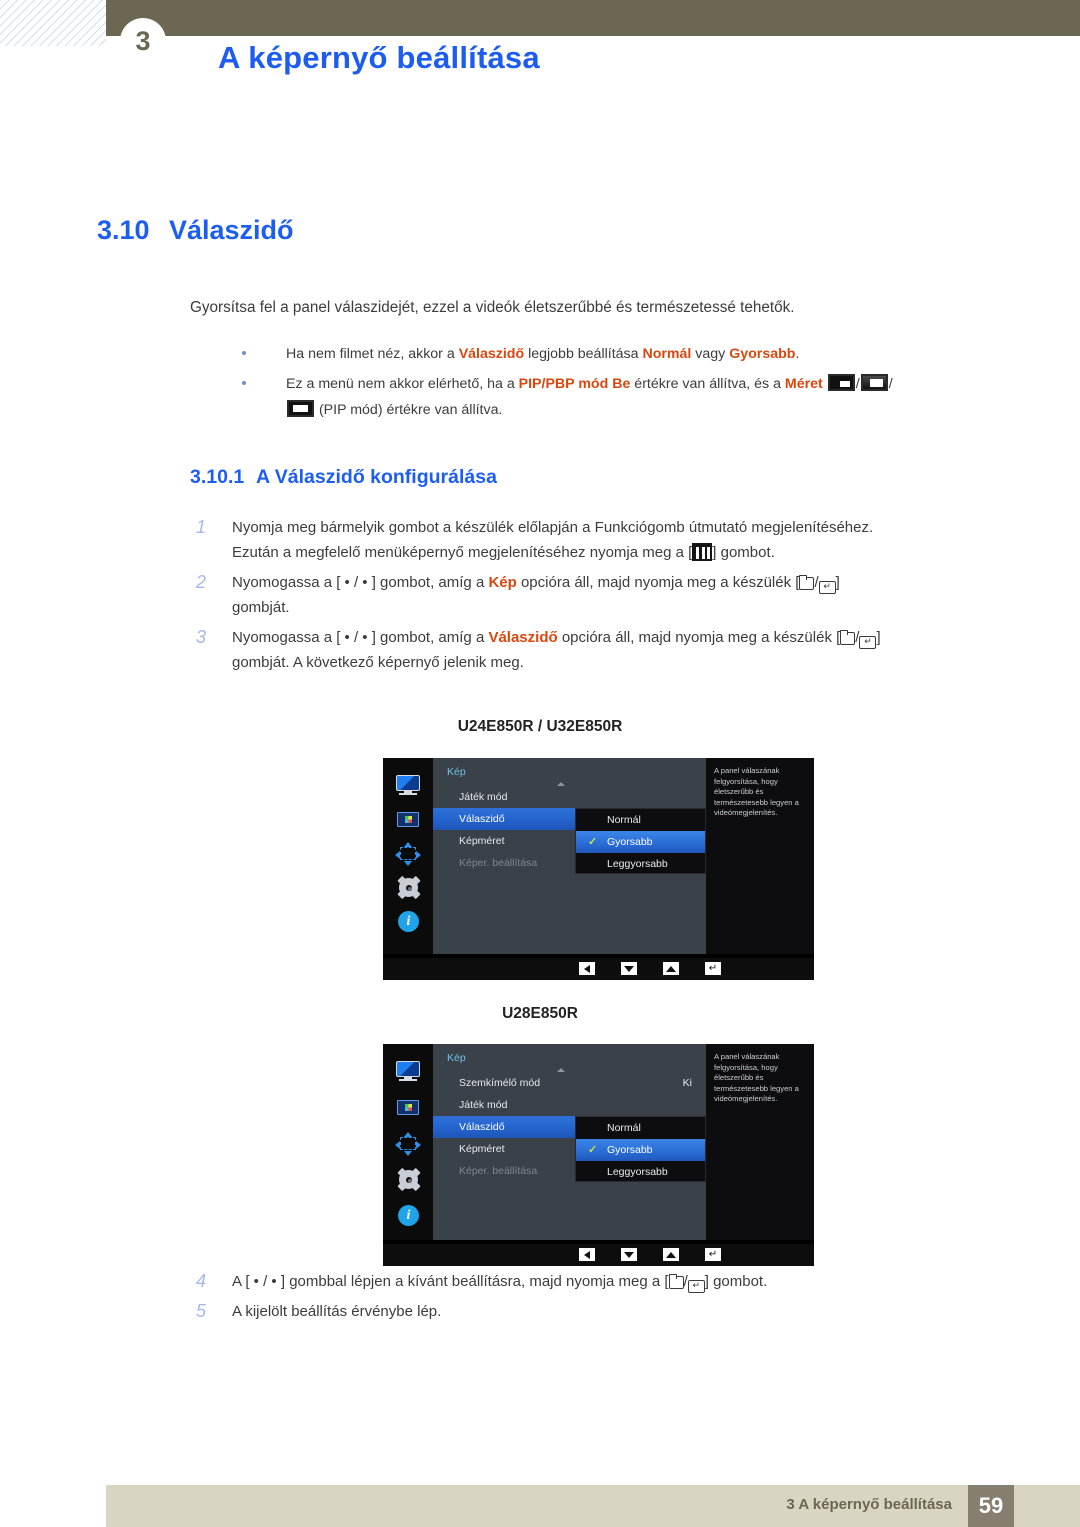  Describe the element at coordinates (53, 23) in the screenshot. I see `decorative-stripes` at that location.